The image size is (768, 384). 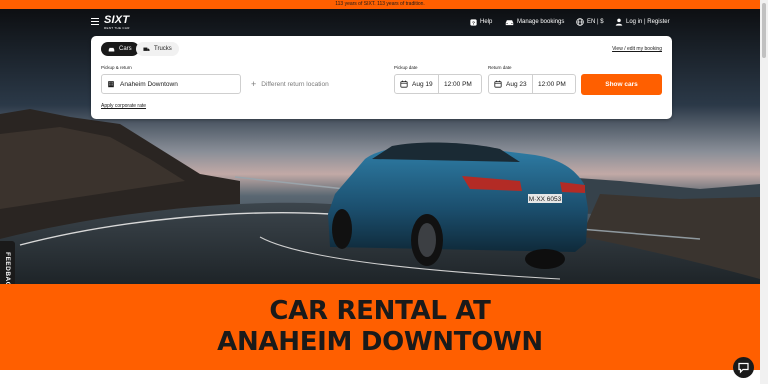 I want to click on login-label: Log in | Register, so click(x=648, y=22).